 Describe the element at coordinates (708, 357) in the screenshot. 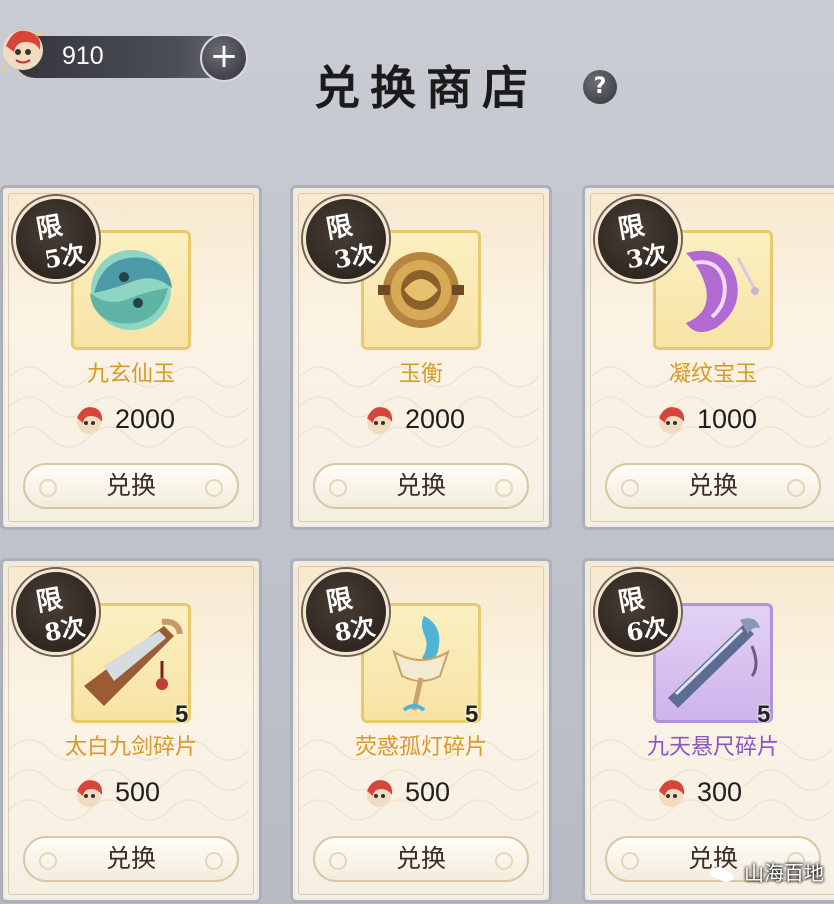

I see `shop-item-card-3: 限 3次 凝纹宝玉 1000 兑换` at that location.